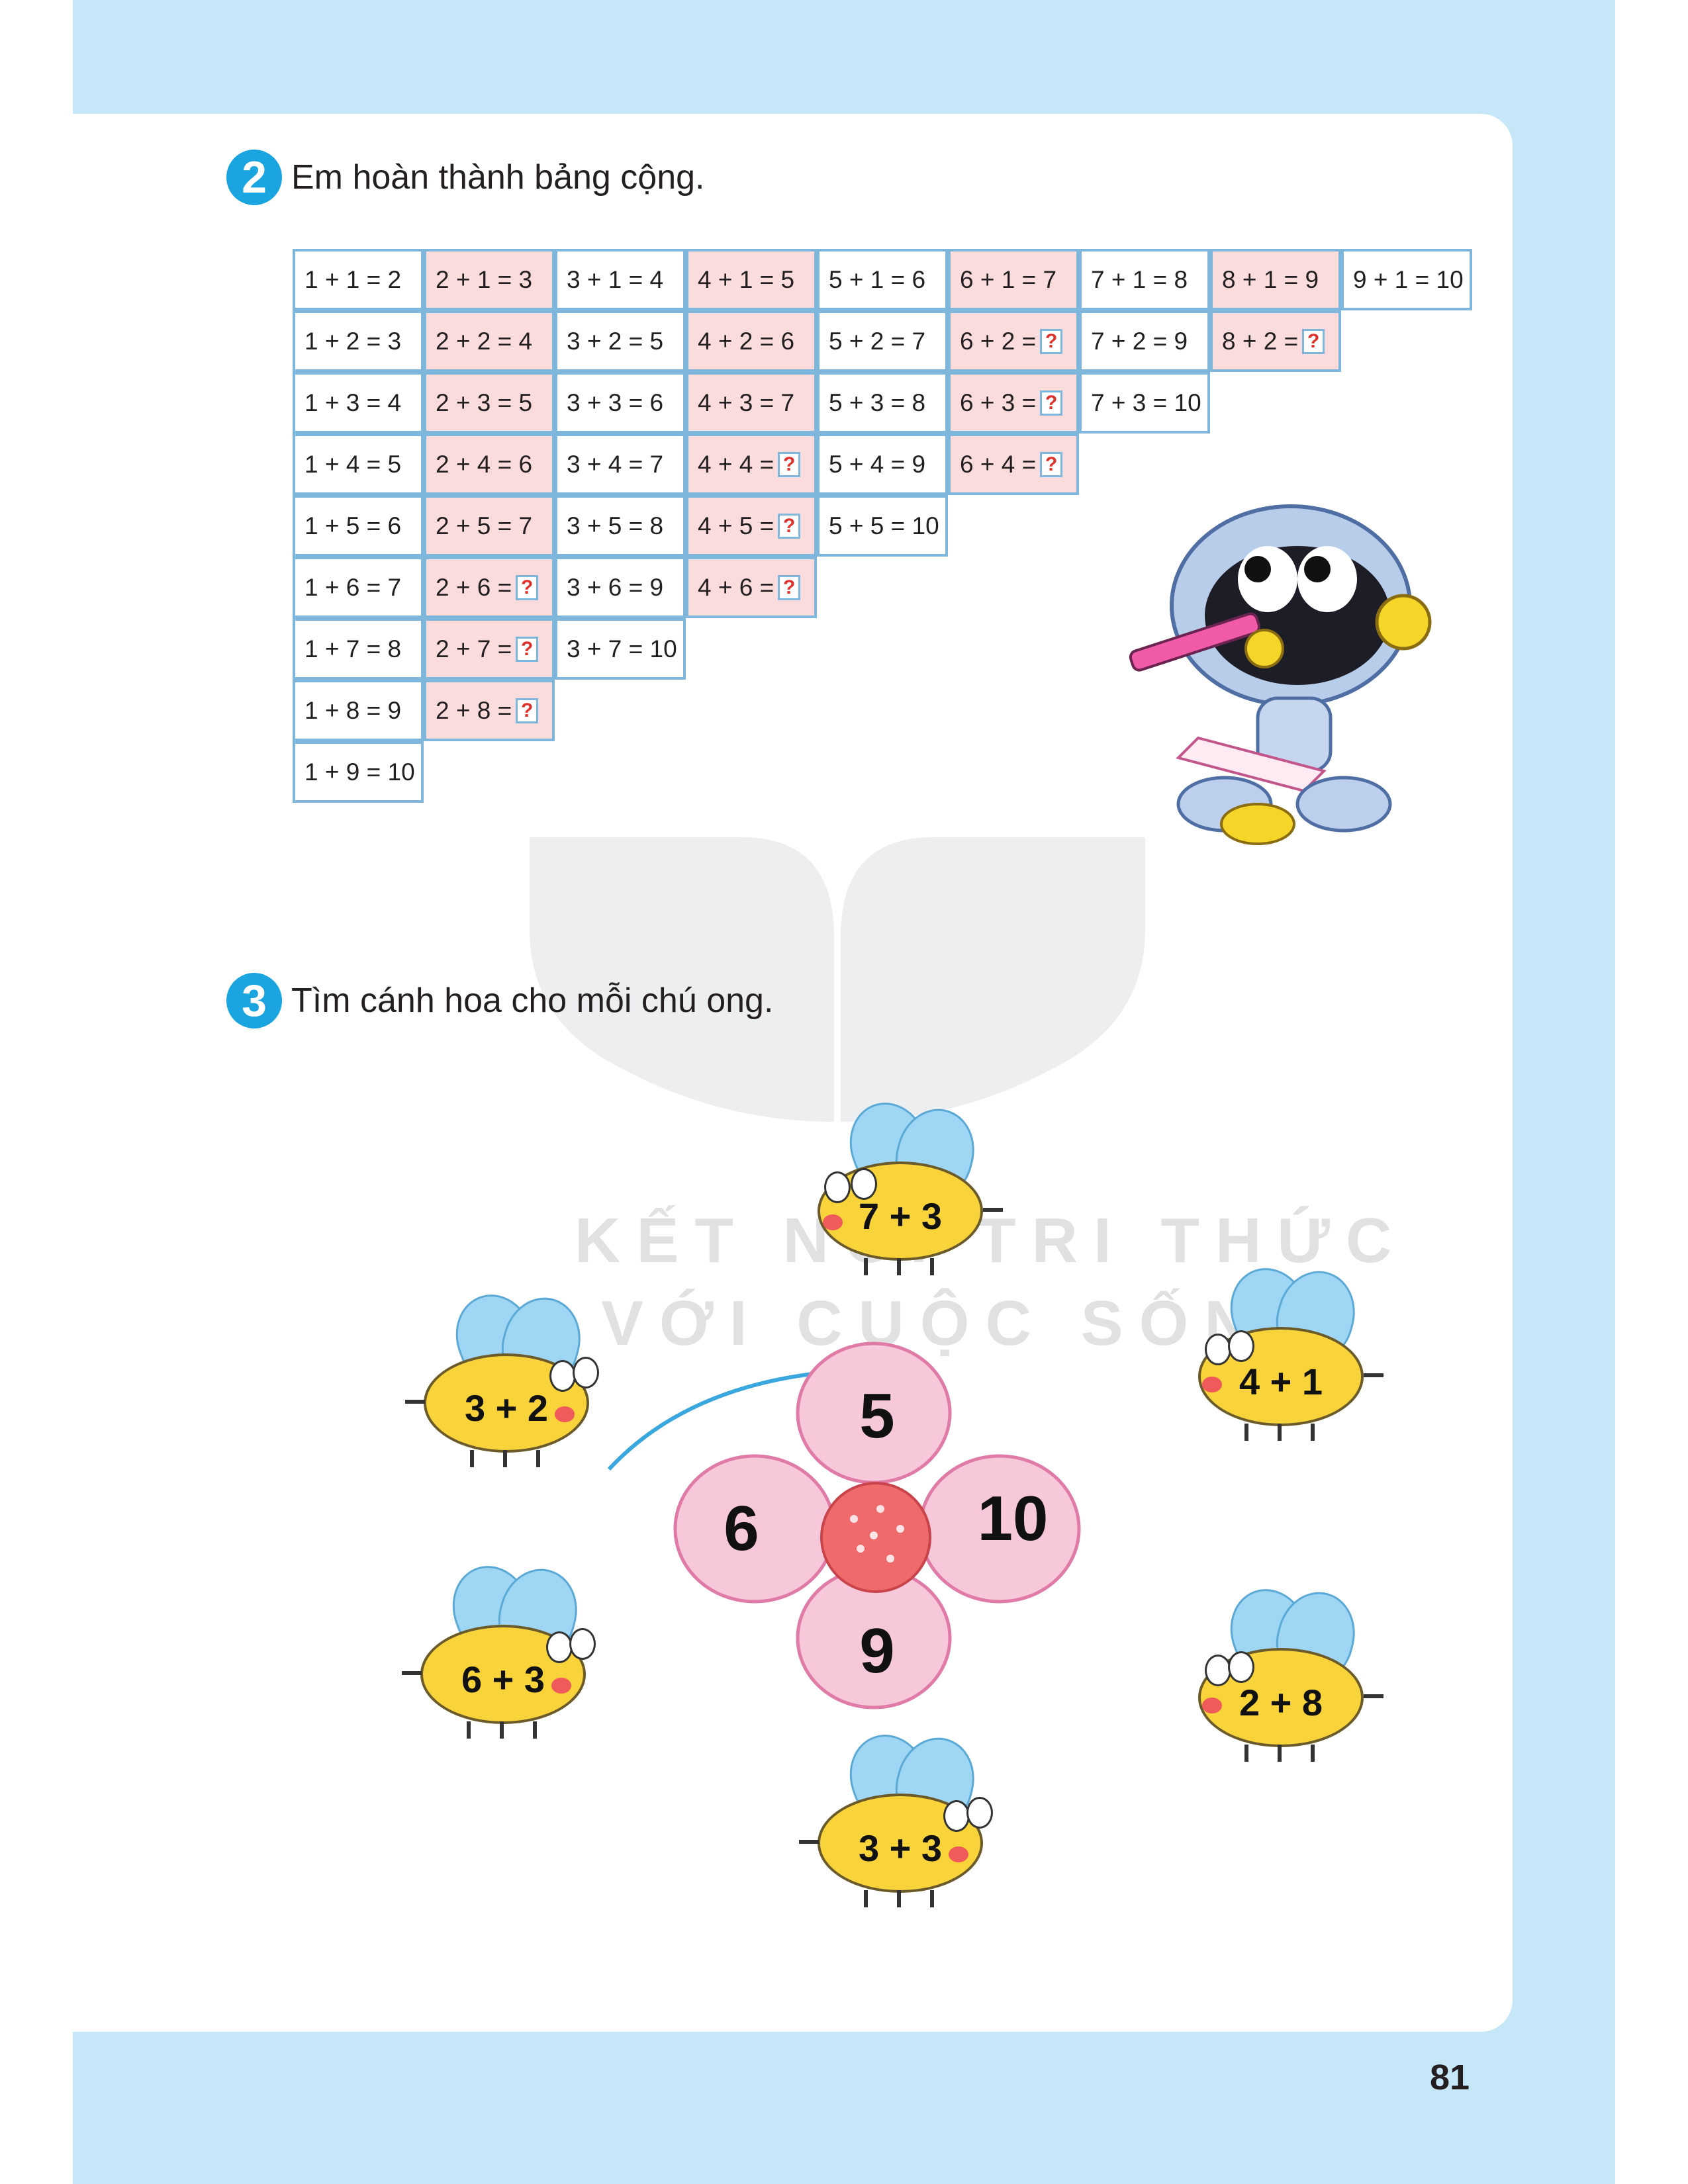  I want to click on table-cell: 3 + 4 = 7, so click(620, 464).